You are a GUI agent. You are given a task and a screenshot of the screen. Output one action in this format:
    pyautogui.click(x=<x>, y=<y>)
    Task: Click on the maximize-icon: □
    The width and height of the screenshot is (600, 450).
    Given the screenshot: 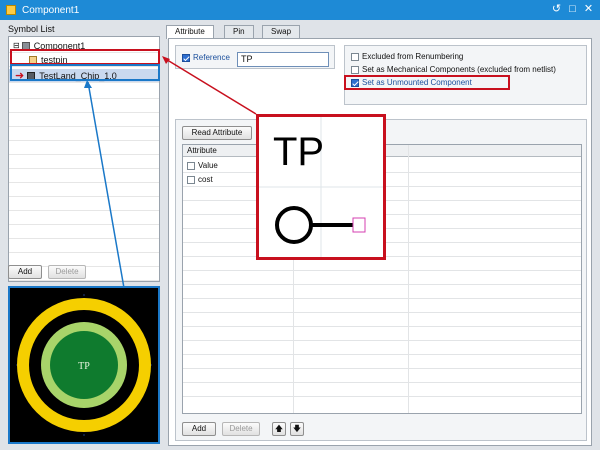 What is the action you would take?
    pyautogui.click(x=572, y=9)
    